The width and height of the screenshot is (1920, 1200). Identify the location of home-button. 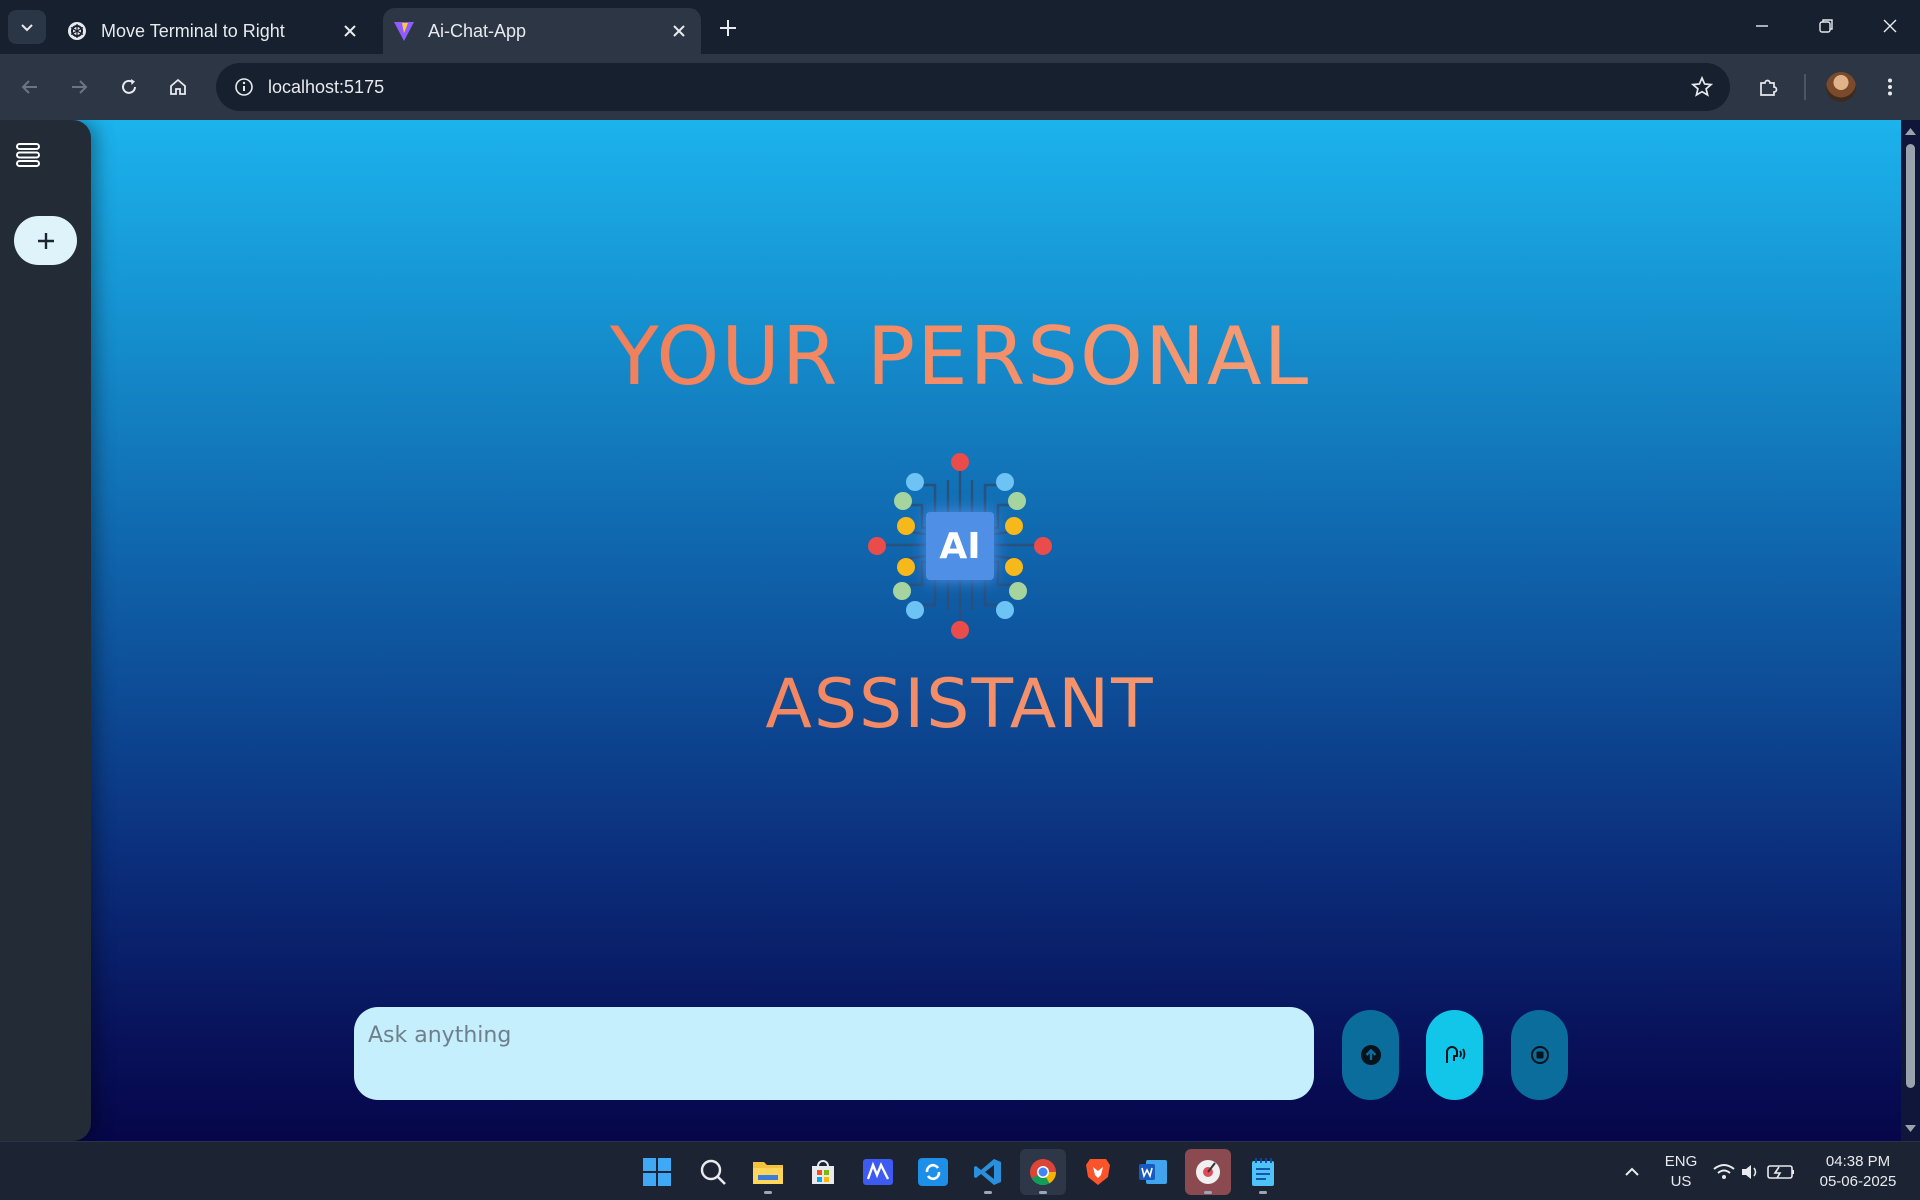
(178, 87).